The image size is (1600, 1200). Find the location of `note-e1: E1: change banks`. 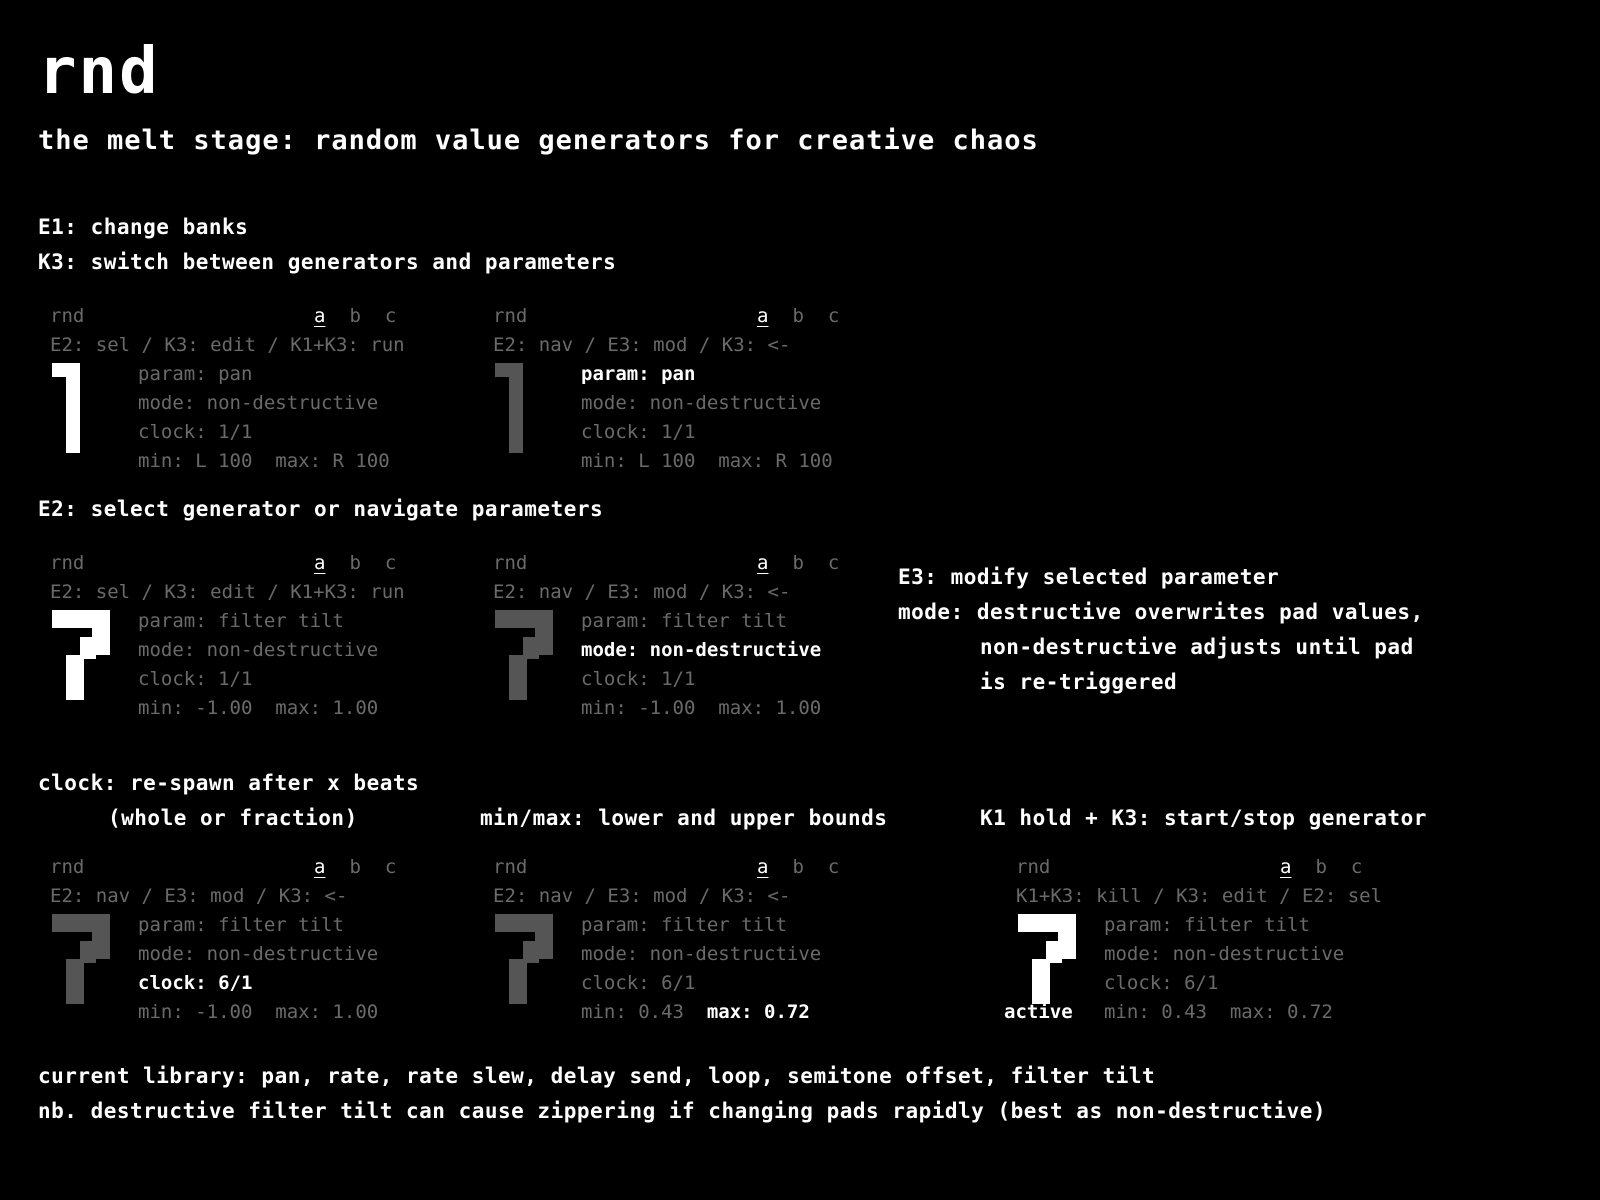

note-e1: E1: change banks is located at coordinates (143, 227).